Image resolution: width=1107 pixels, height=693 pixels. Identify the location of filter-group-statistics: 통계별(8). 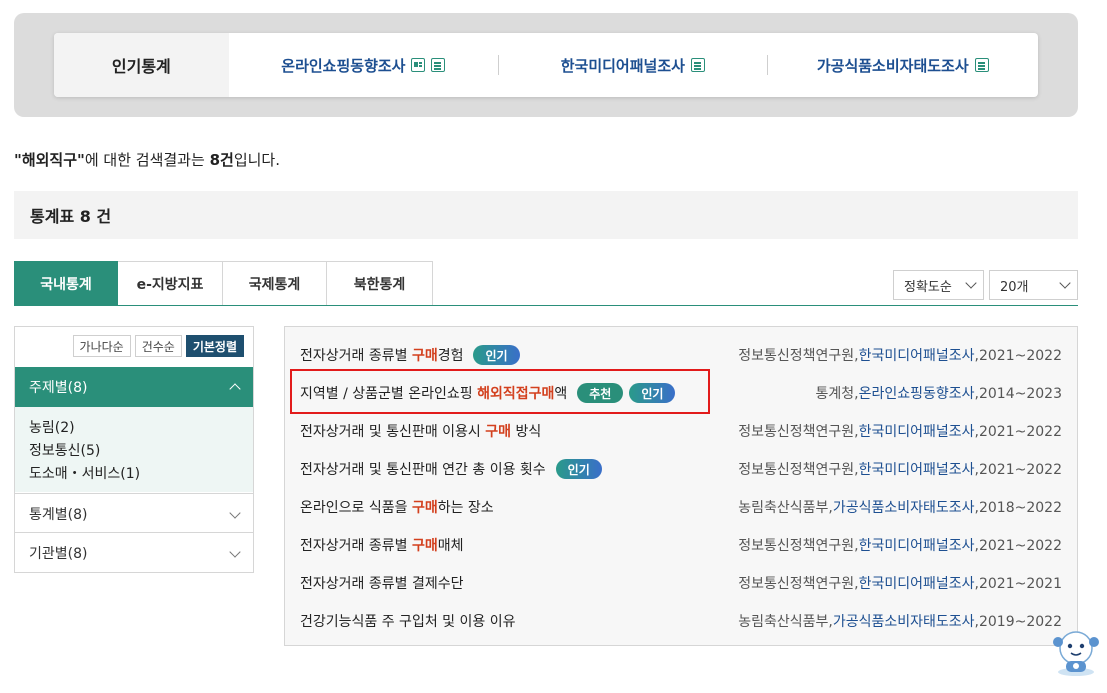
(134, 513).